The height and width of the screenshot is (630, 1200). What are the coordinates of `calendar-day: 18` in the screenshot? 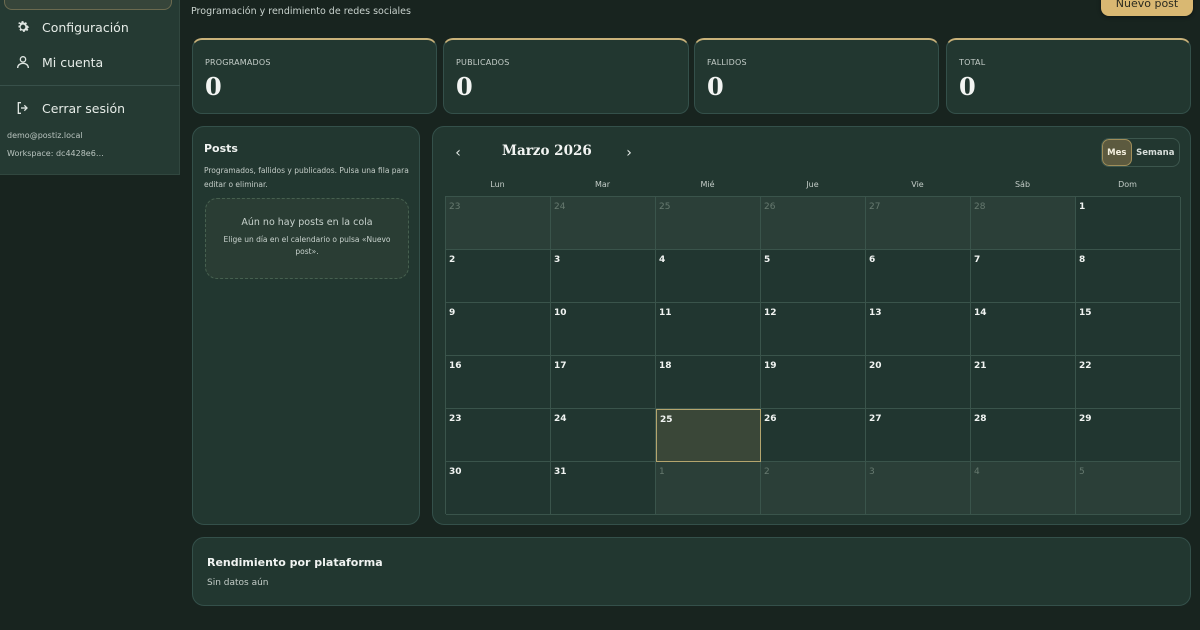 It's located at (708, 382).